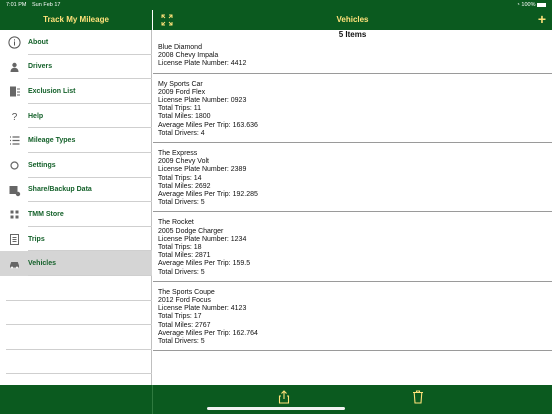 This screenshot has width=552, height=414. Describe the element at coordinates (16, 5) in the screenshot. I see `status-time: 7:01 PM` at that location.